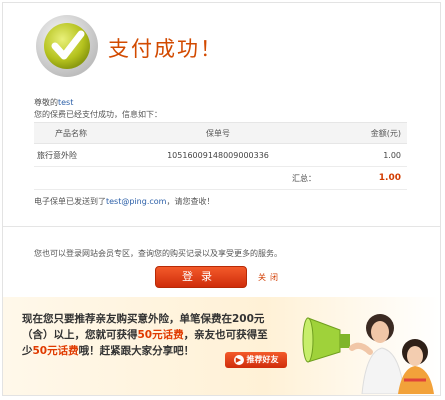  Describe the element at coordinates (165, 49) in the screenshot. I see `page-title: 支付成功！` at that location.